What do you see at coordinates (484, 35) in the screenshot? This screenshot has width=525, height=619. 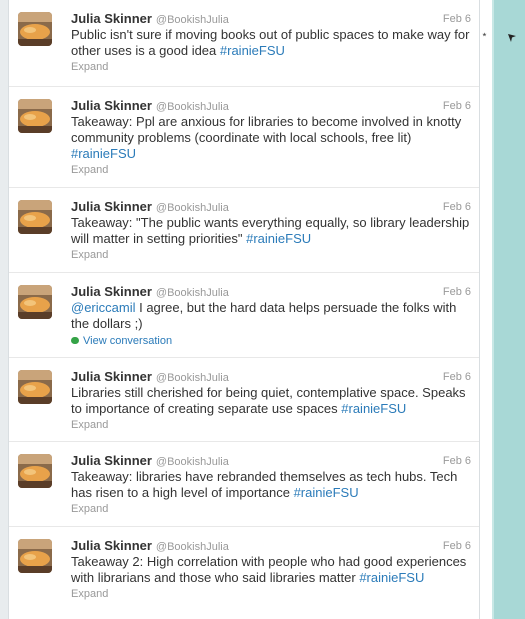 I see `small-mark-icon: ⋆` at bounding box center [484, 35].